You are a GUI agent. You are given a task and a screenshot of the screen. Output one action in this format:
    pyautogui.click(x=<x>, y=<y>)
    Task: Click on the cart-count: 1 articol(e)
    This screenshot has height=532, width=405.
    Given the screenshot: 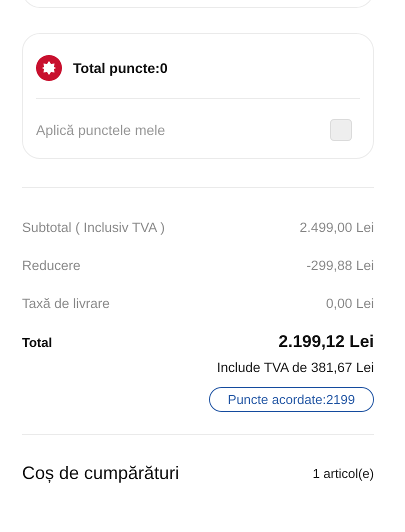 What is the action you would take?
    pyautogui.click(x=343, y=473)
    